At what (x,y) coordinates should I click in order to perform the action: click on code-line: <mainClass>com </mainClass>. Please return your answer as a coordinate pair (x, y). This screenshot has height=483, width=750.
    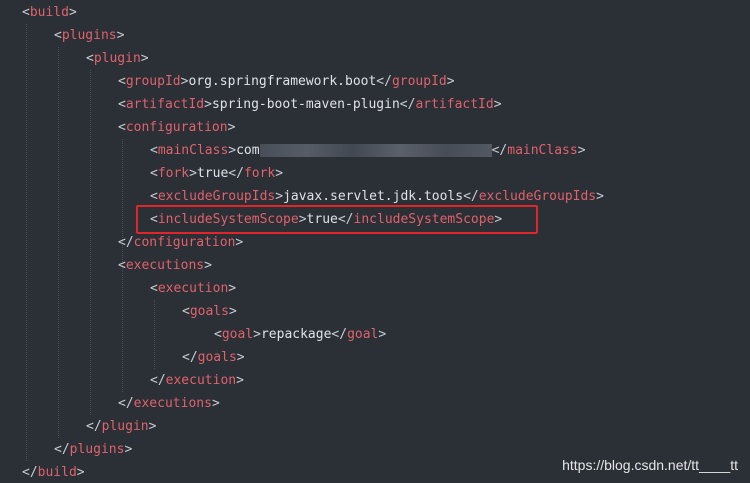
    Looking at the image, I should click on (368, 150).